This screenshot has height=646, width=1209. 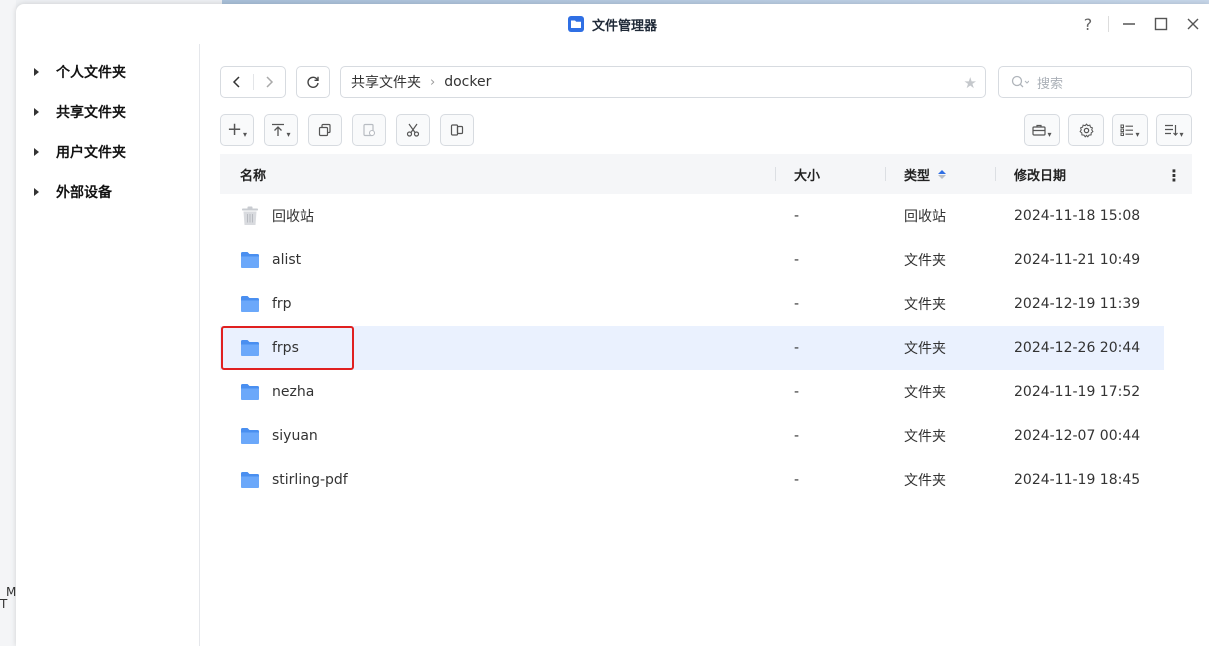 I want to click on window-controls: ?, so click(x=1140, y=24).